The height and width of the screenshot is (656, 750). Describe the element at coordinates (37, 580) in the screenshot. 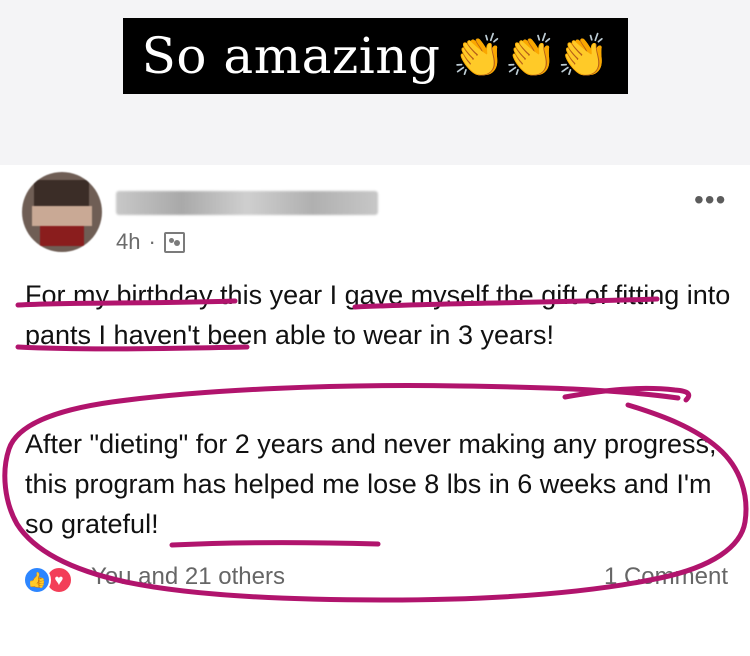

I see `like-icon: 👍` at that location.